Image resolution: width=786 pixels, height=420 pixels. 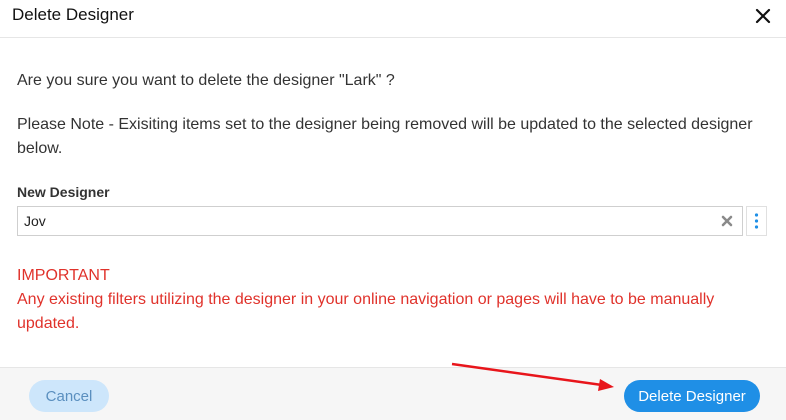 What do you see at coordinates (727, 221) in the screenshot?
I see `clear-icon` at bounding box center [727, 221].